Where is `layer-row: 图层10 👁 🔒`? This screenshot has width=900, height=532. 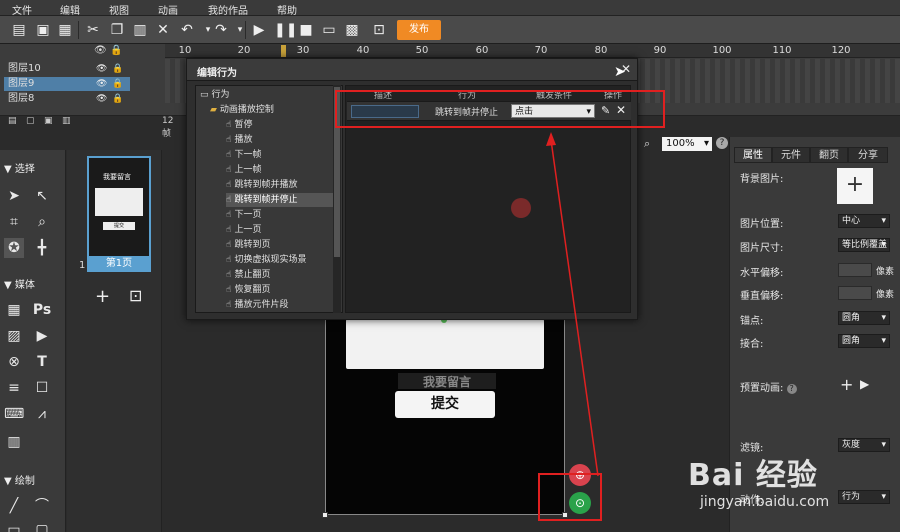
layer-row: 图层10 👁 🔒 is located at coordinates (67, 69).